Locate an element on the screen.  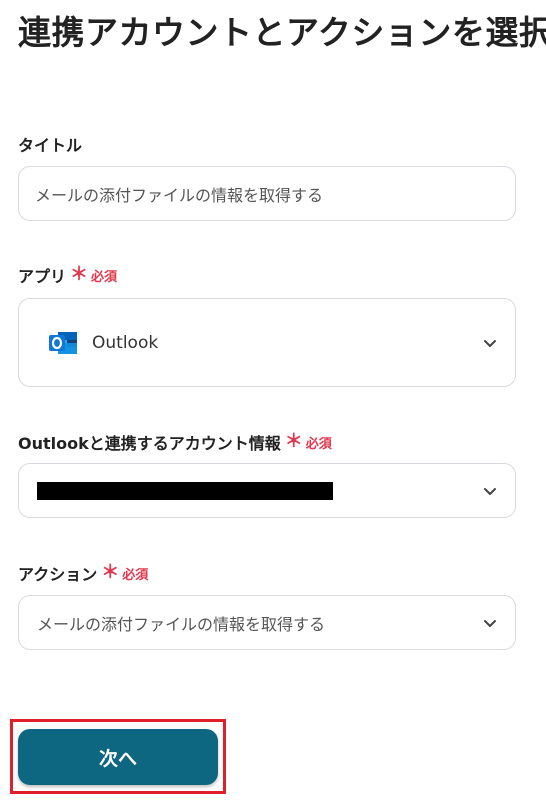
action-field-label: アクション ＊ 必須 is located at coordinates (83, 573).